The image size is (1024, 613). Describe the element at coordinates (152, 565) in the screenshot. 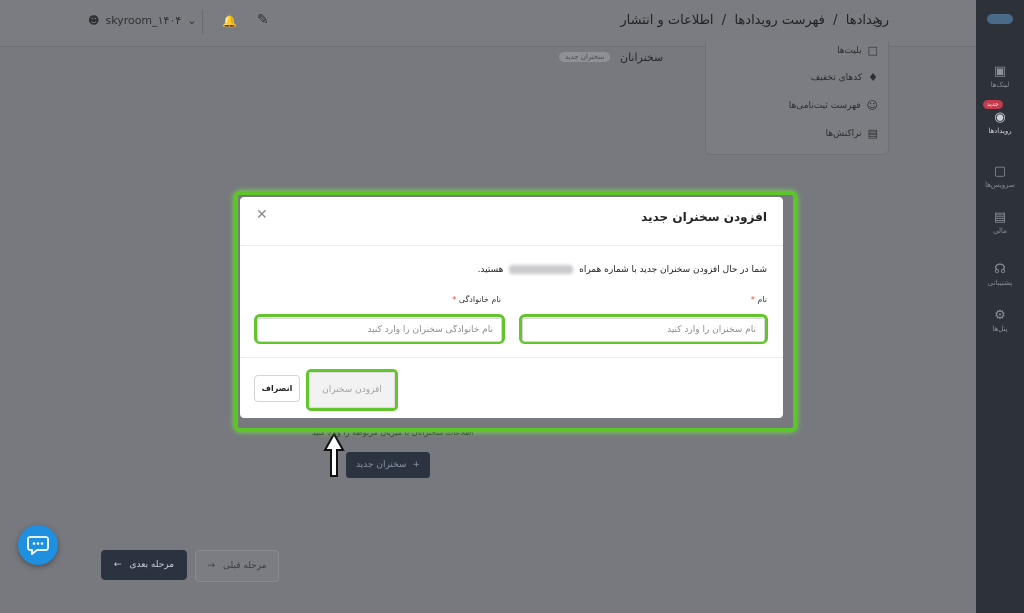

I see `next-step-label: مرحله بعدی` at that location.